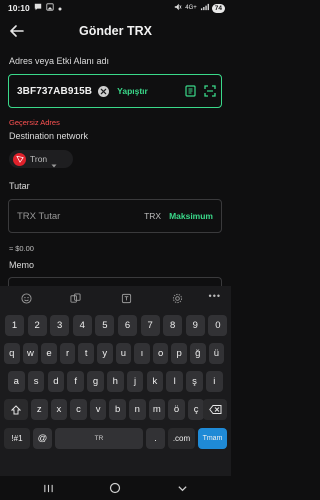 The image size is (320, 500). What do you see at coordinates (59, 61) in the screenshot?
I see `address-label: Adres veya Etki Alanı adı` at bounding box center [59, 61].